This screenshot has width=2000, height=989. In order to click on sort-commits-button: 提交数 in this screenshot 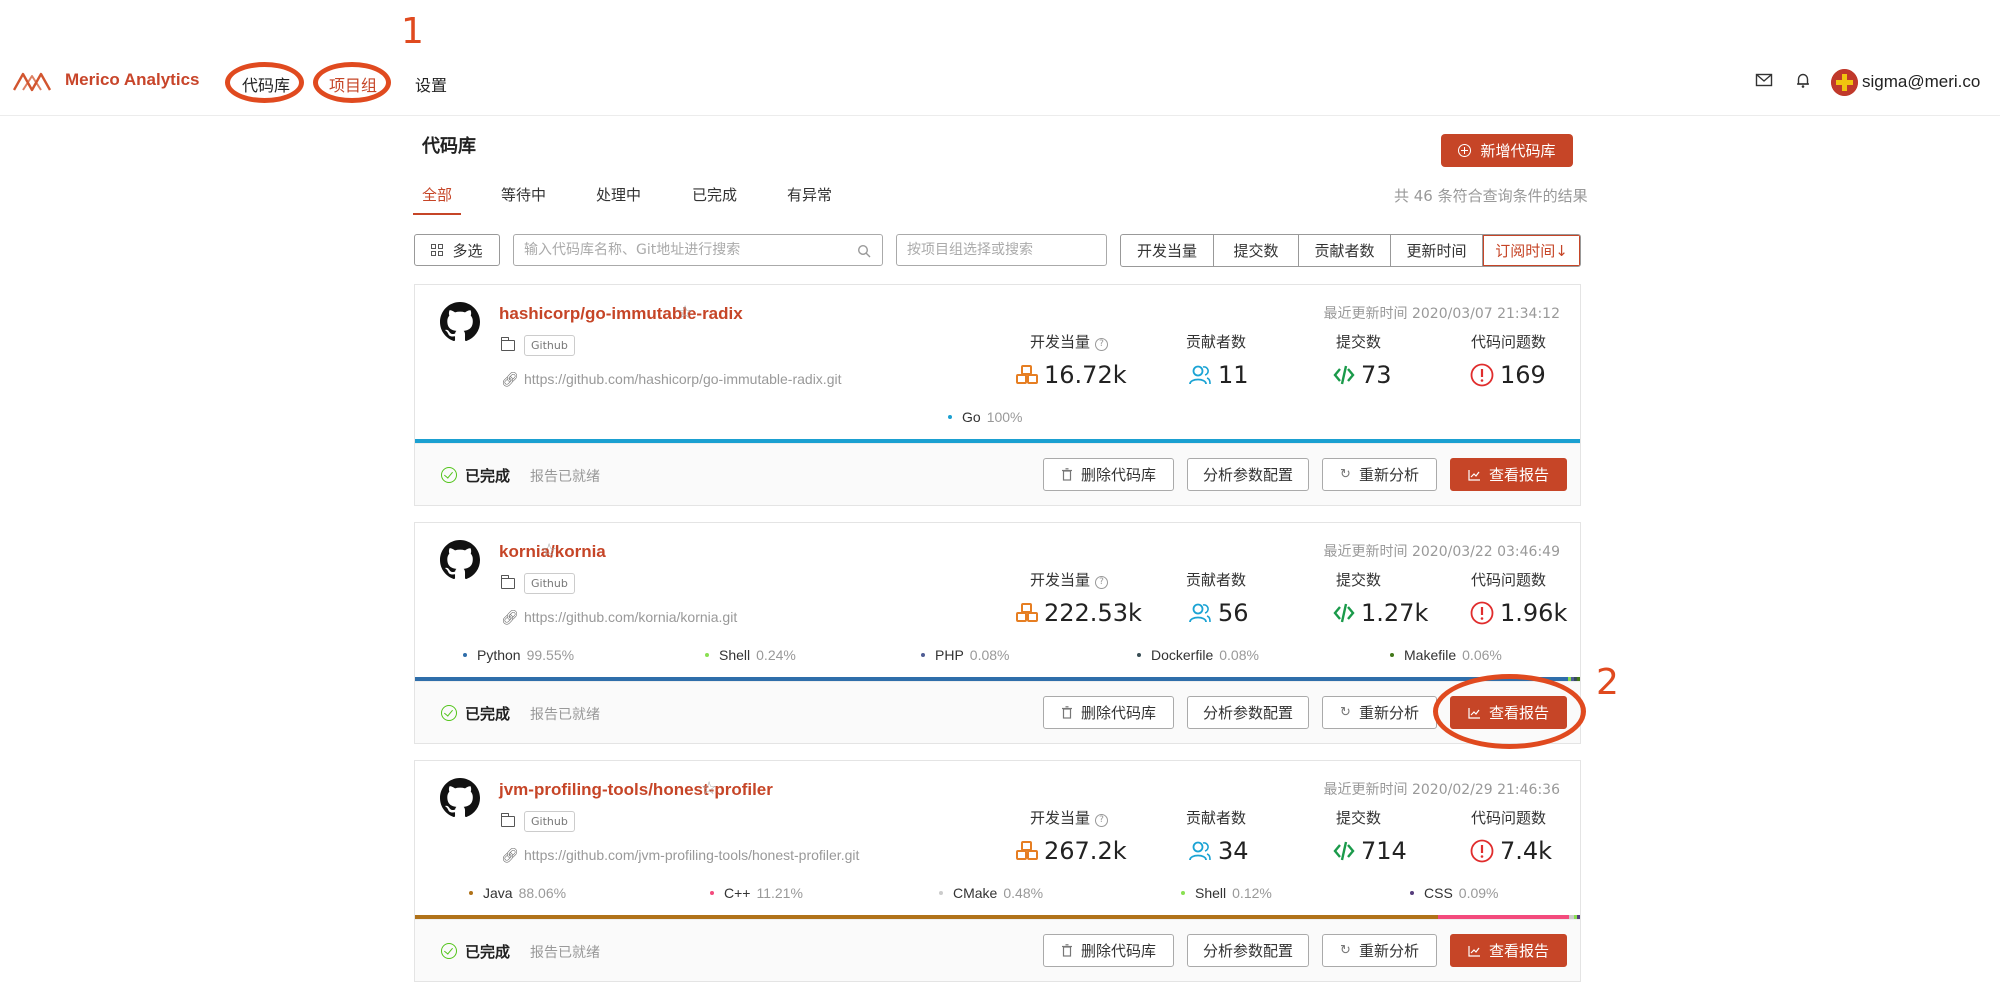, I will do `click(1256, 250)`.